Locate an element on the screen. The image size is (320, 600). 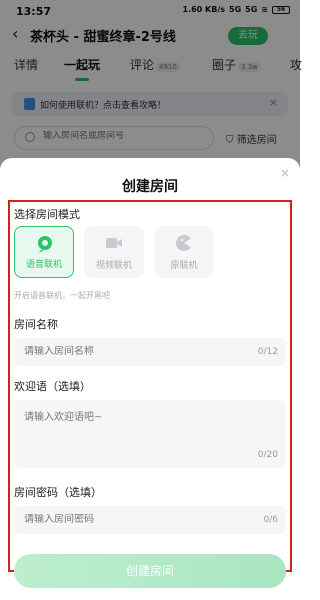
mode-video: 视频联机 is located at coordinates (114, 252).